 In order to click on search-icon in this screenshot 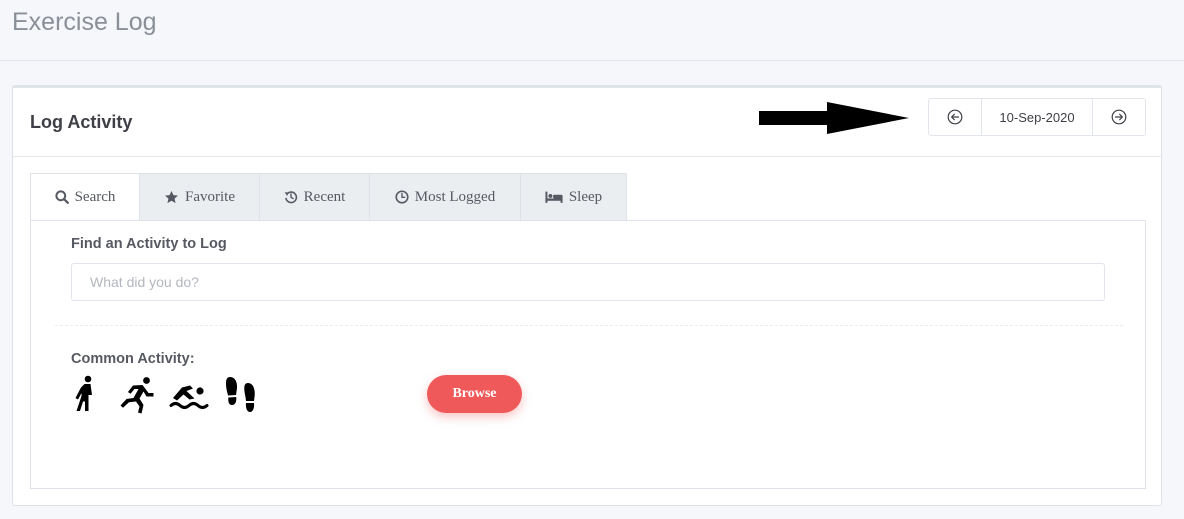, I will do `click(61, 197)`.